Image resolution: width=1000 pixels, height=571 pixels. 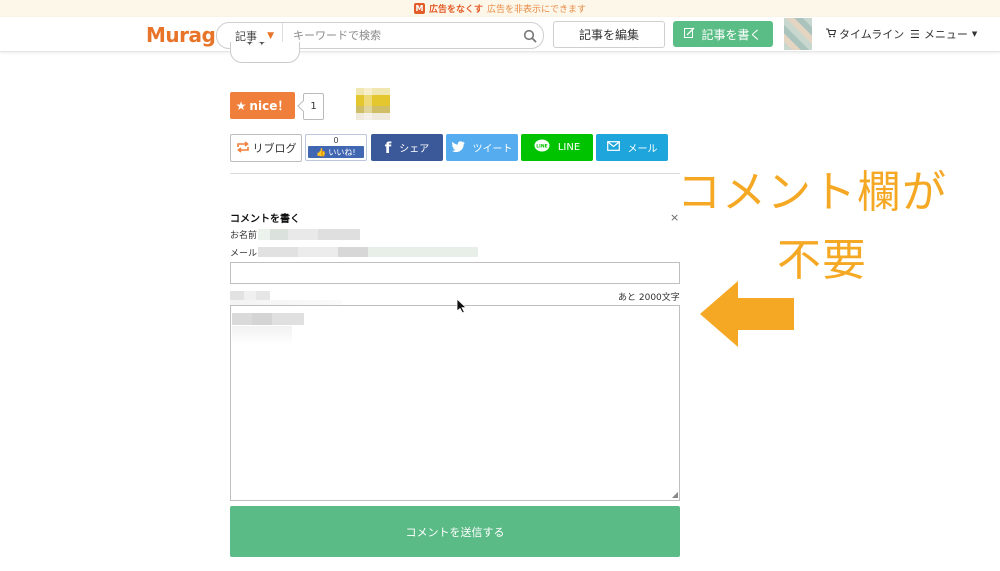 What do you see at coordinates (268, 319) in the screenshot?
I see `blurred-textarea-content` at bounding box center [268, 319].